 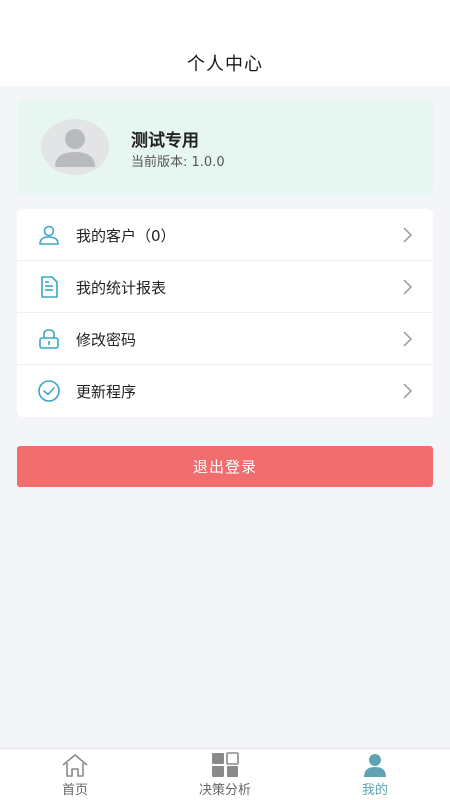 I want to click on nav-item-home: 首页, so click(x=75, y=774).